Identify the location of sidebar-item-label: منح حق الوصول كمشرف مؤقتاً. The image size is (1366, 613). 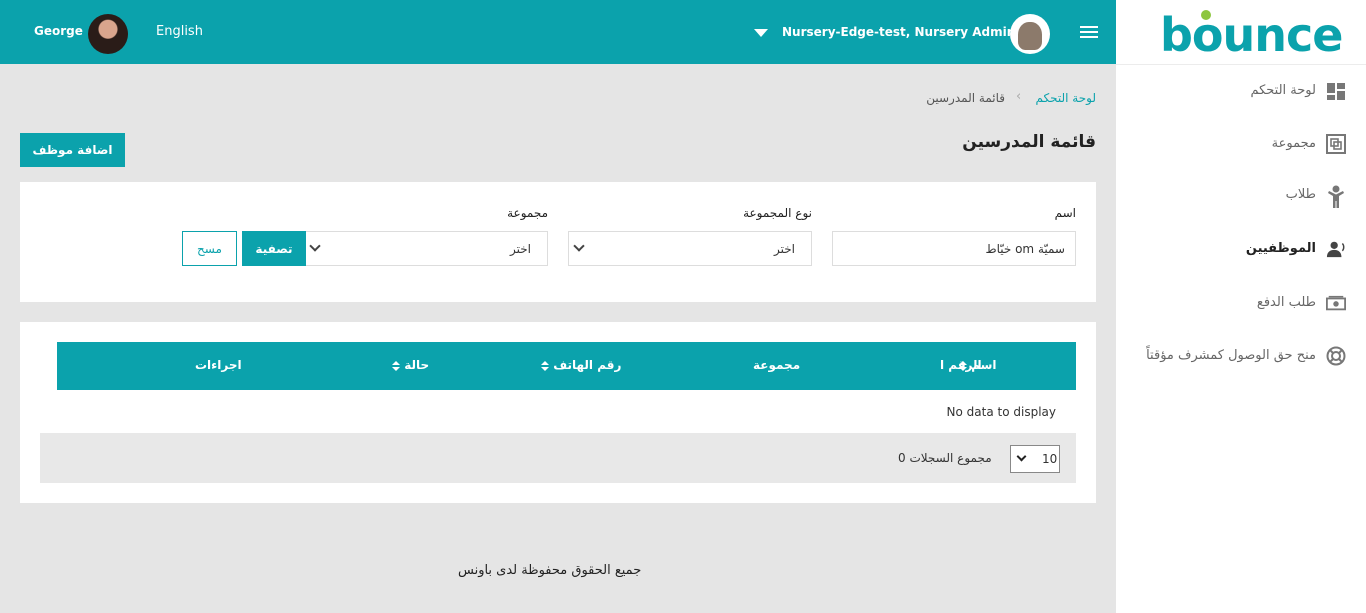
(1231, 355).